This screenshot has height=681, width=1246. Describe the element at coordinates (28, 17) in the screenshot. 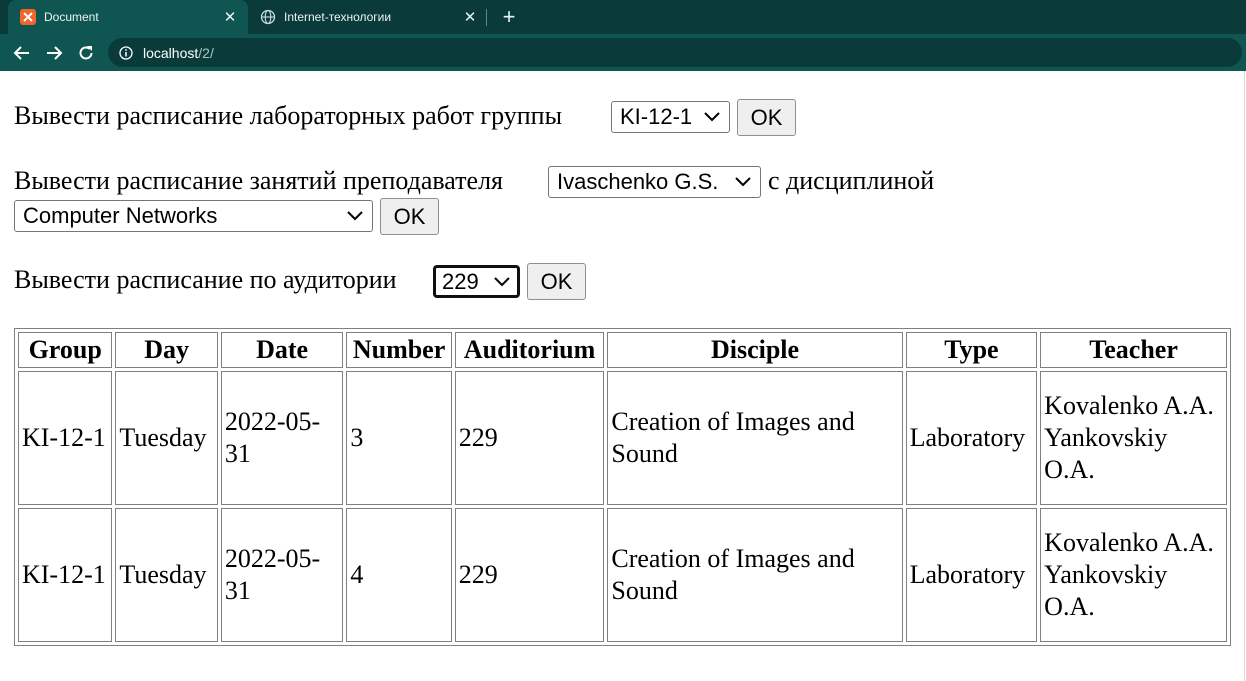

I see `xampp-icon` at that location.